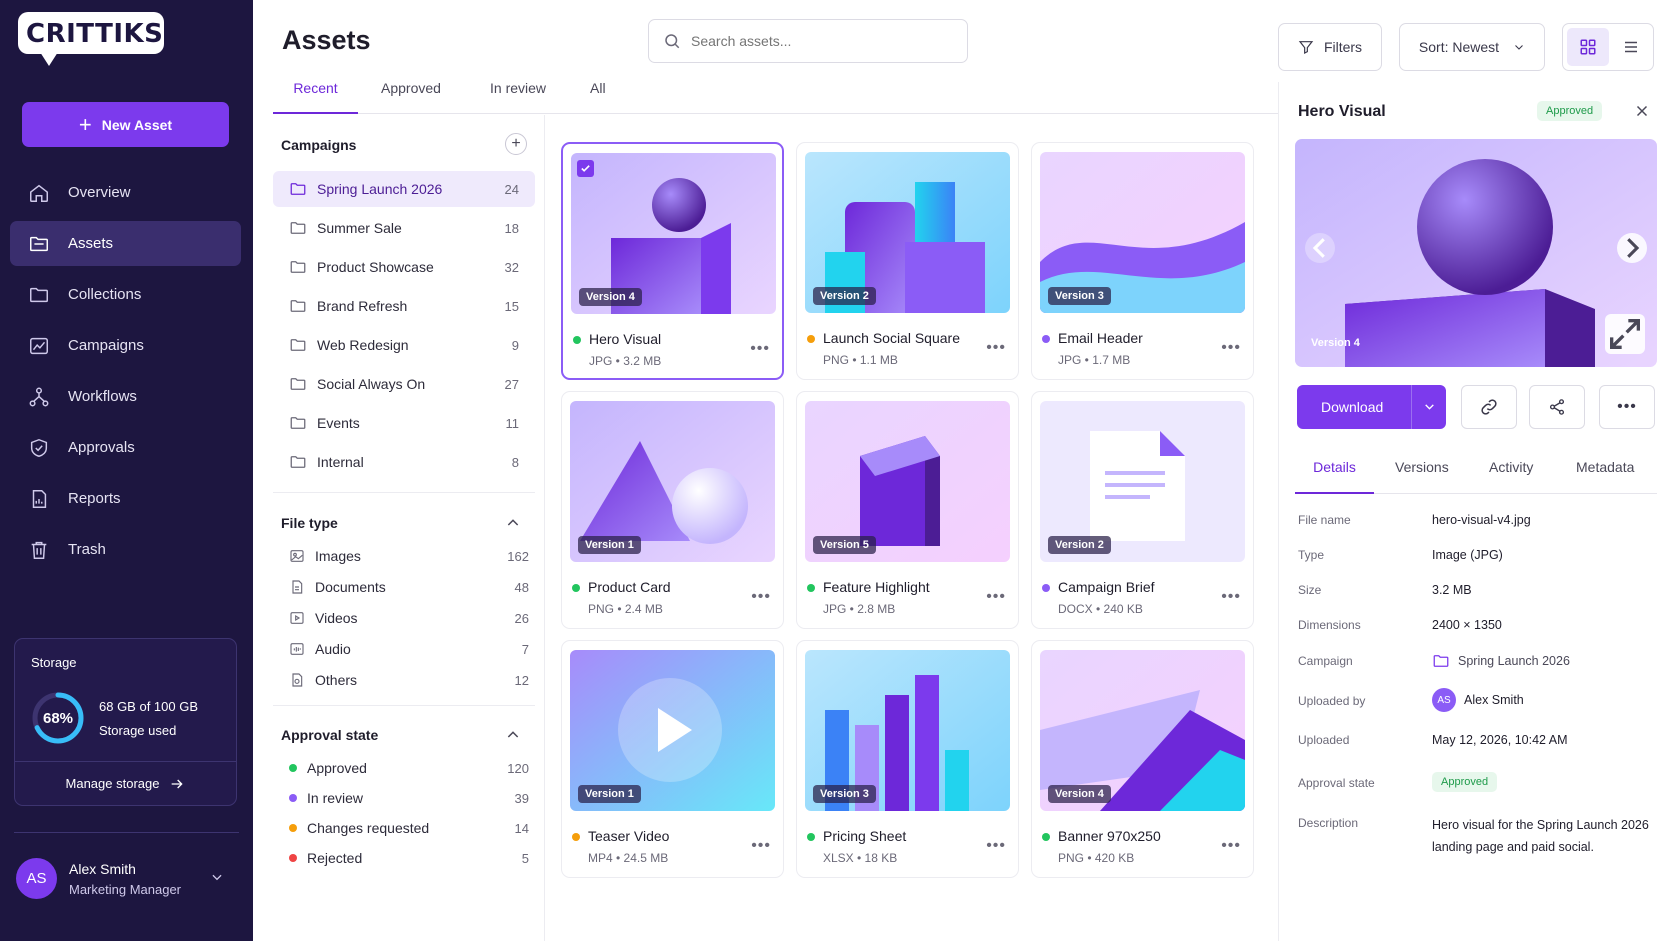 This screenshot has width=1672, height=941. What do you see at coordinates (404, 306) in the screenshot?
I see `campaign-item: Brand Refresh 15` at bounding box center [404, 306].